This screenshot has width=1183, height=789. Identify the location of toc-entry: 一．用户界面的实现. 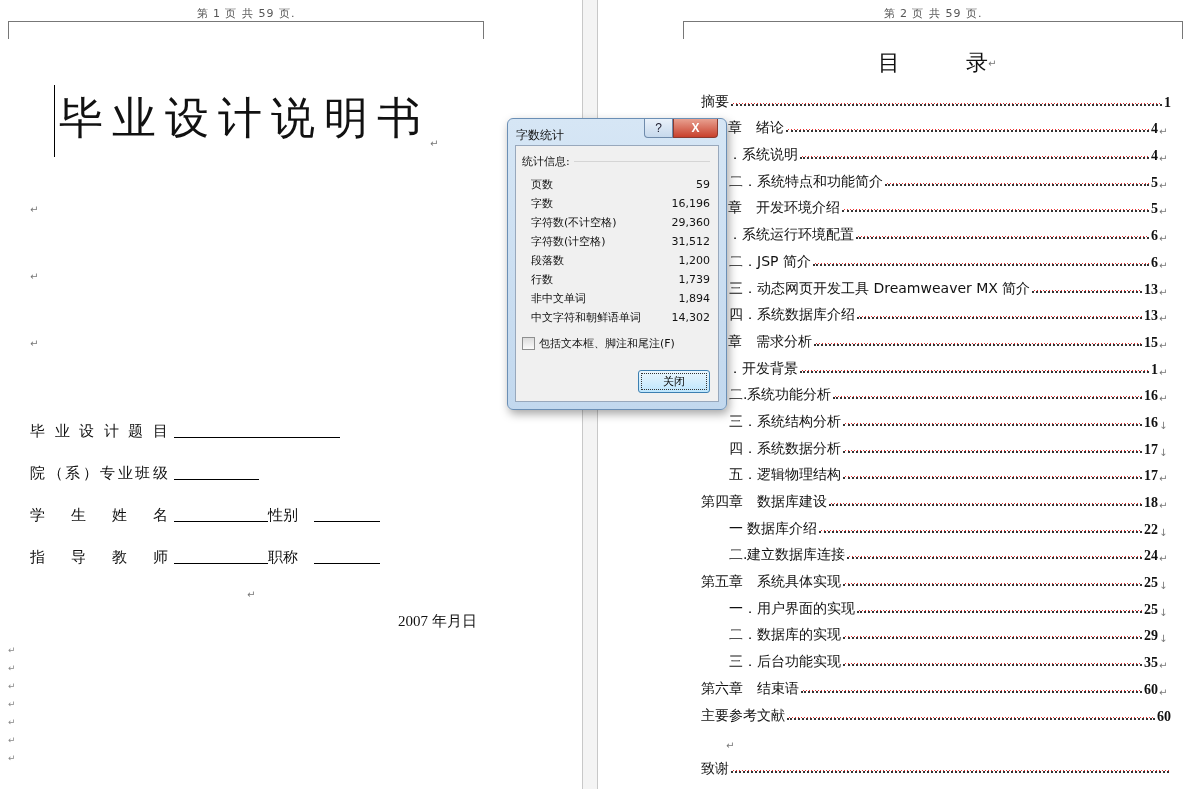
(792, 608).